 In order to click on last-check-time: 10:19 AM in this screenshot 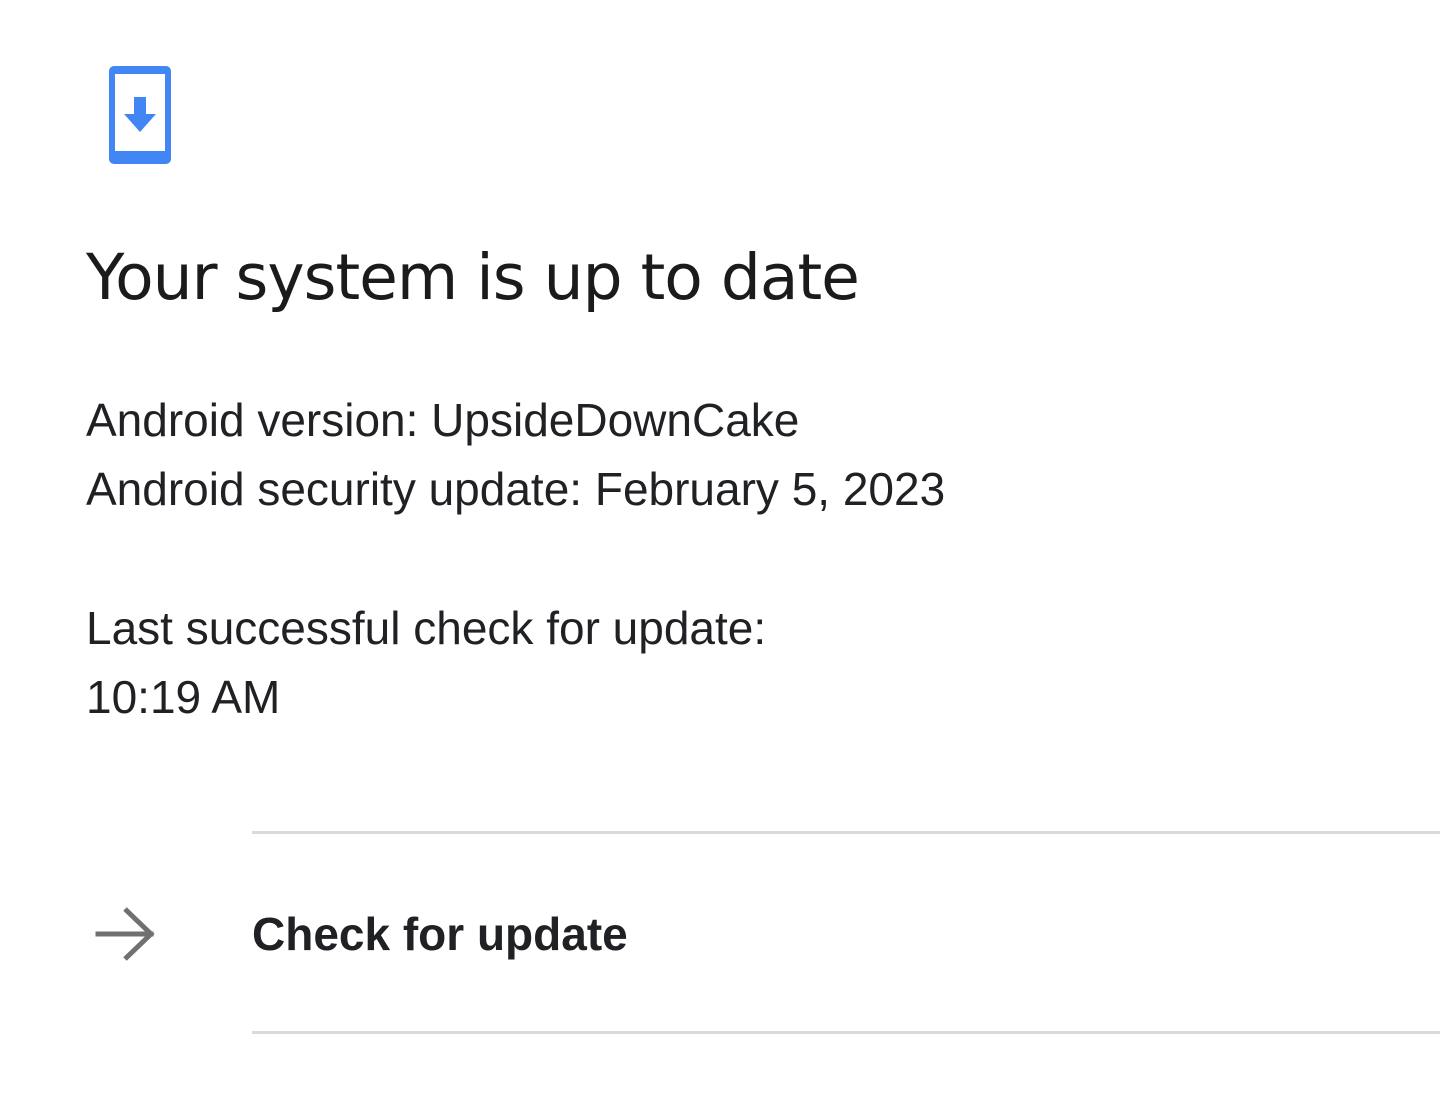, I will do `click(183, 697)`.